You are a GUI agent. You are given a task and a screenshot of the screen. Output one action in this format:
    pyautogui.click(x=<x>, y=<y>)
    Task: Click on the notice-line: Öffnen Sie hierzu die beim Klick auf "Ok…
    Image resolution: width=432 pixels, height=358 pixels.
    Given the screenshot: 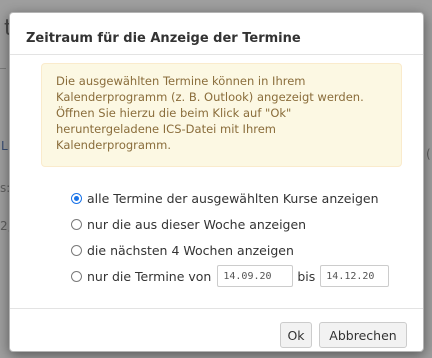 What is the action you would take?
    pyautogui.click(x=174, y=113)
    